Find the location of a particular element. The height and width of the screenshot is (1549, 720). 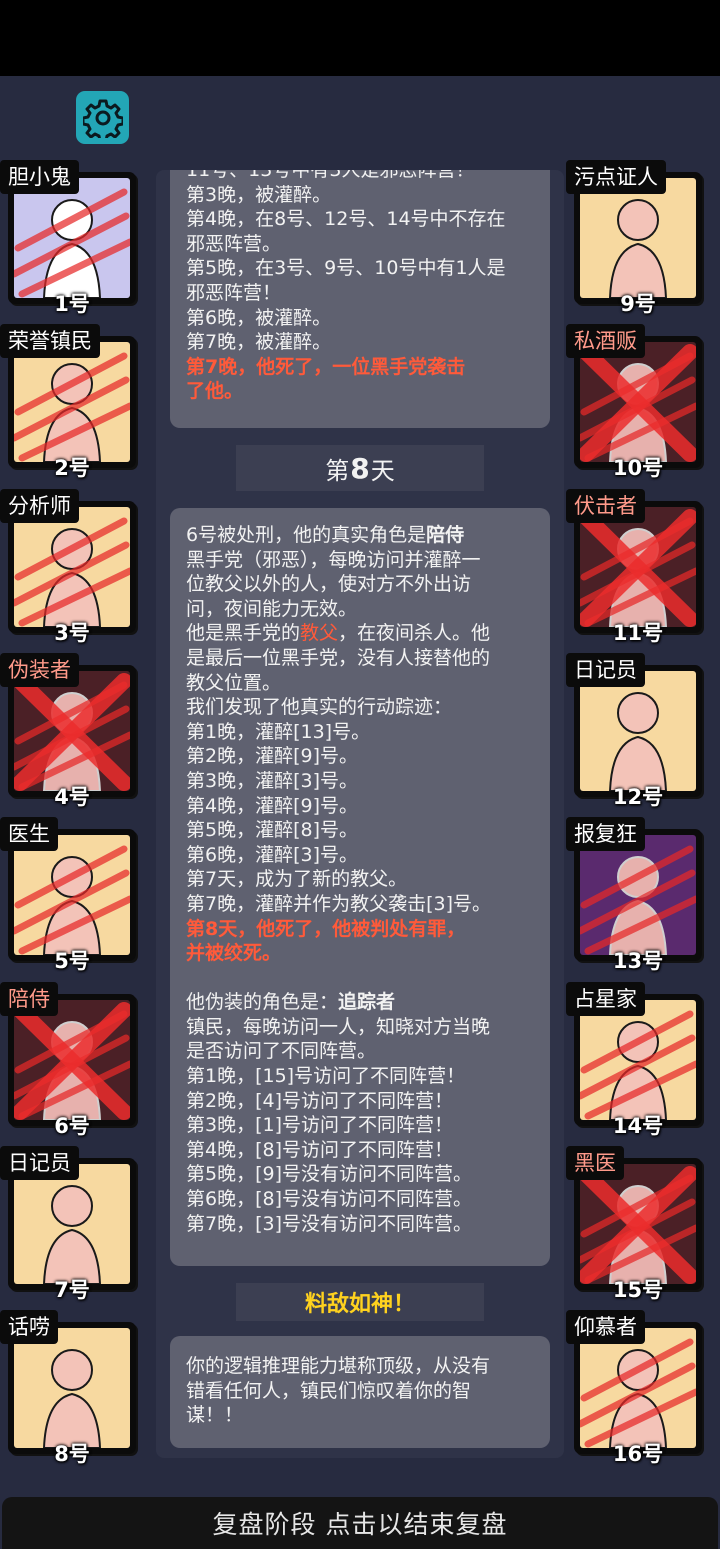

player-card: 日记员 7号 is located at coordinates (69, 1224).